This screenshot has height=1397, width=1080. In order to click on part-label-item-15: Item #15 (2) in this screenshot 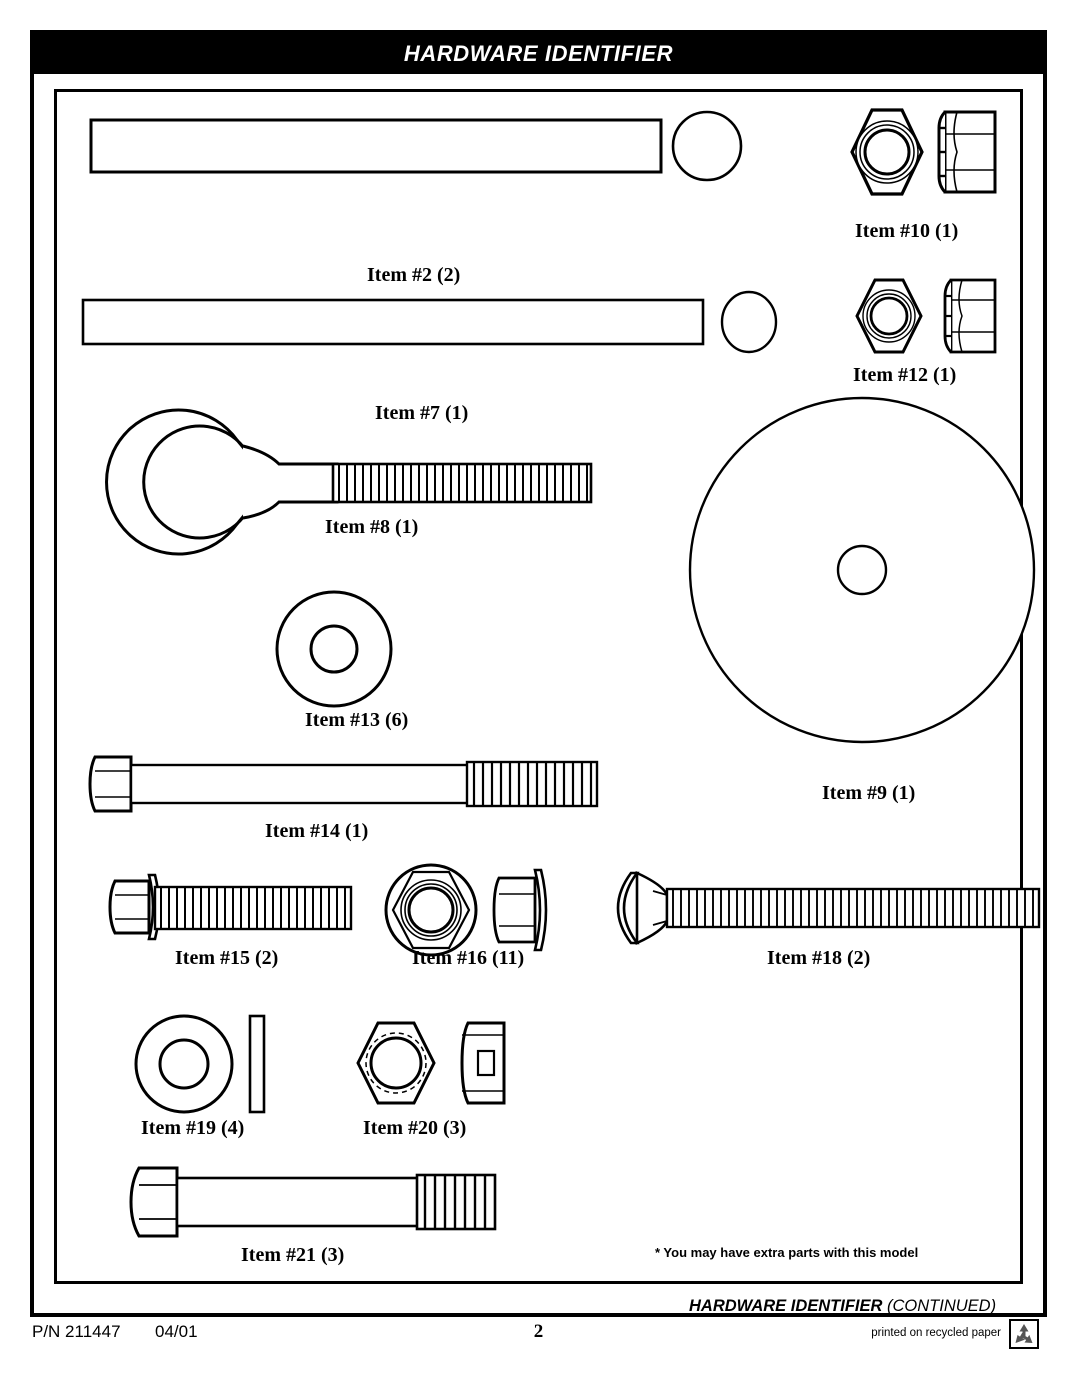, I will do `click(226, 958)`.